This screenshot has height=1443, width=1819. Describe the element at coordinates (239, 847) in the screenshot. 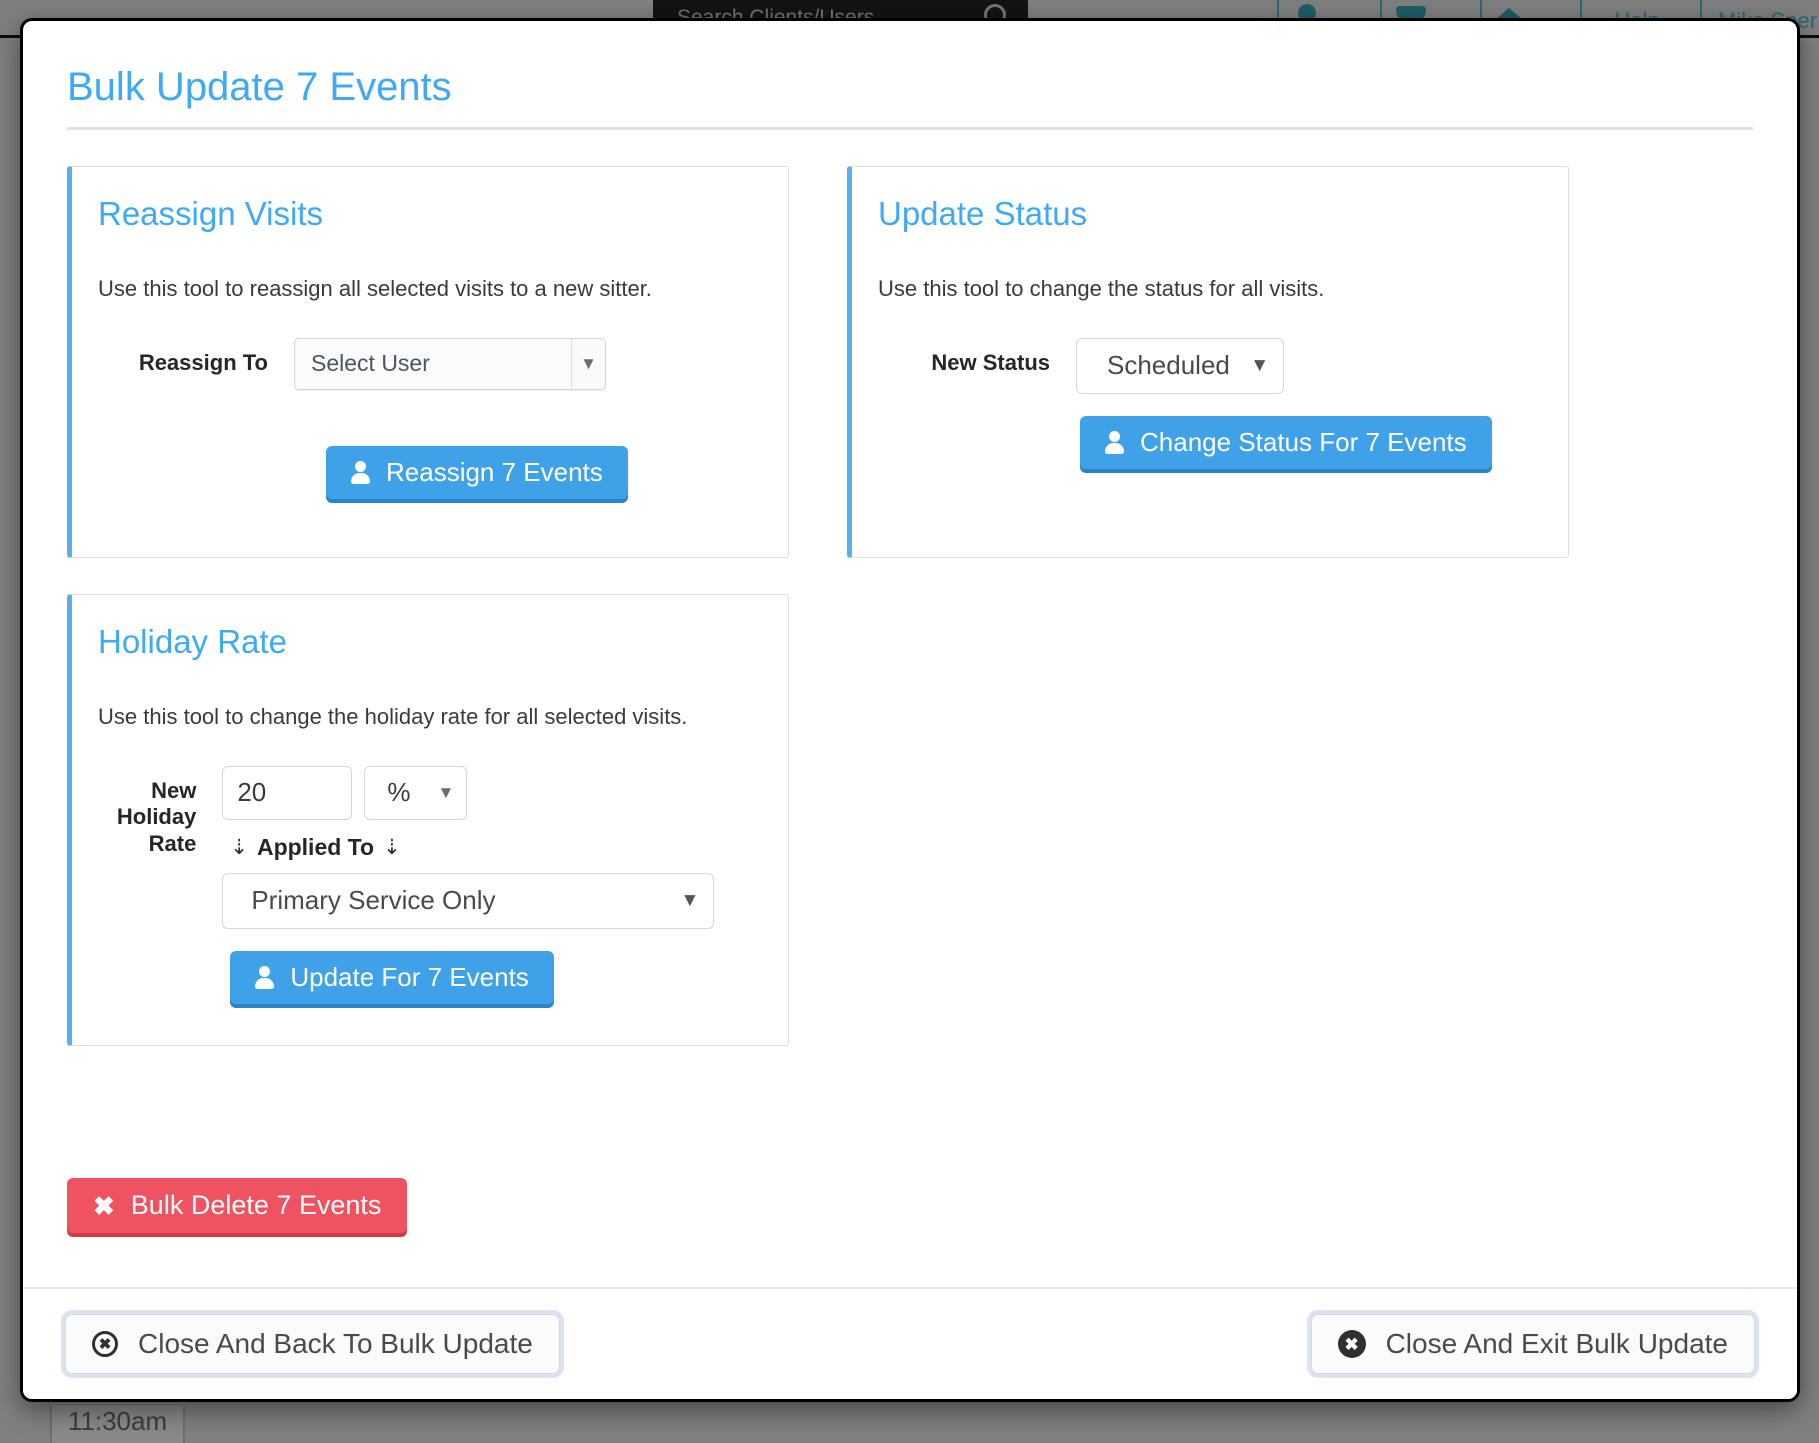

I see `arrow-down-icon-left: ⇣` at that location.